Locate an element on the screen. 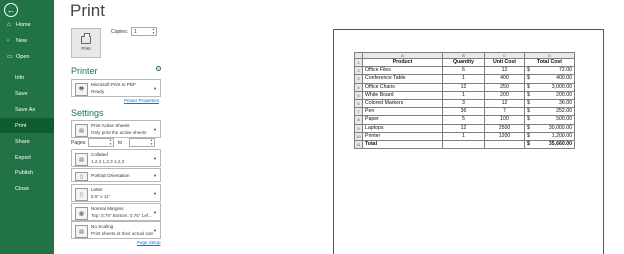  nav-publish: Publish is located at coordinates (27, 172).